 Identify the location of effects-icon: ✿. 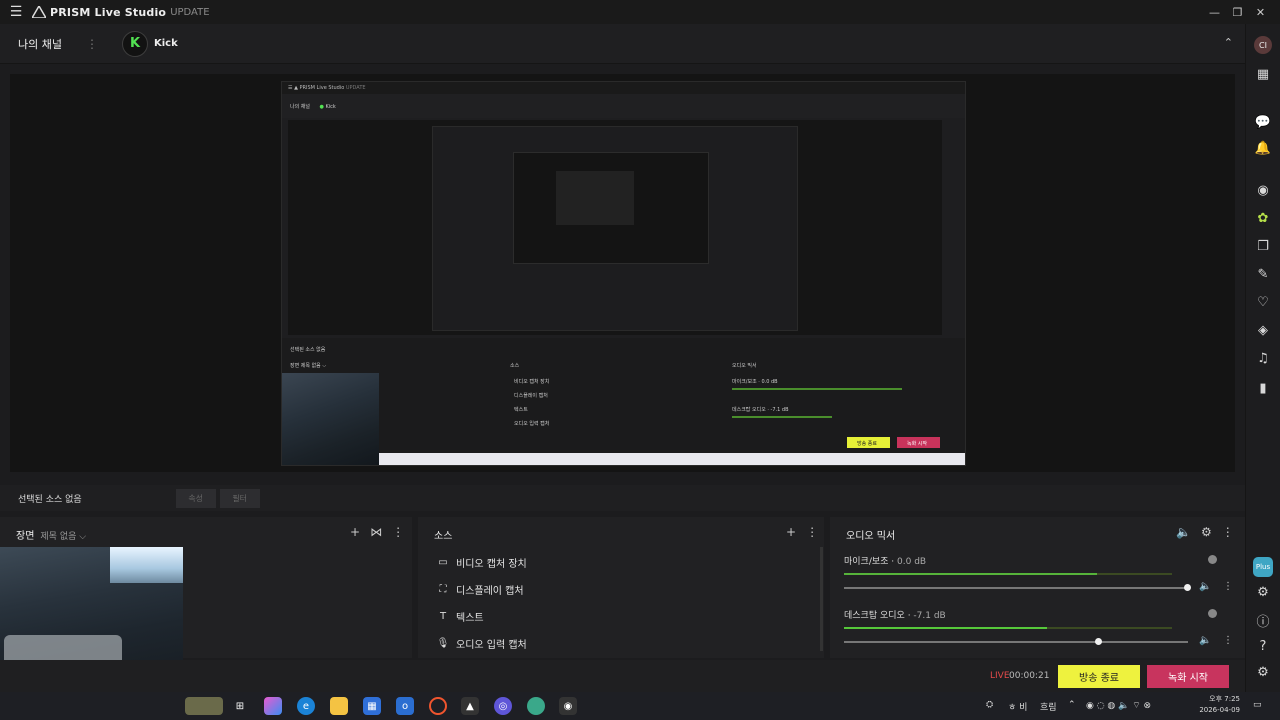
(1263, 218).